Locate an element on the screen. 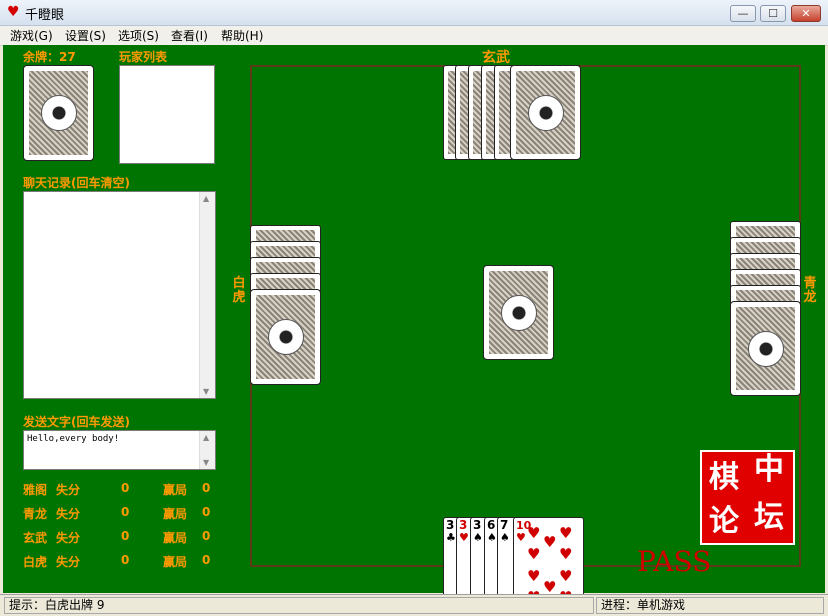  menu-help: 帮助(H) is located at coordinates (242, 35).